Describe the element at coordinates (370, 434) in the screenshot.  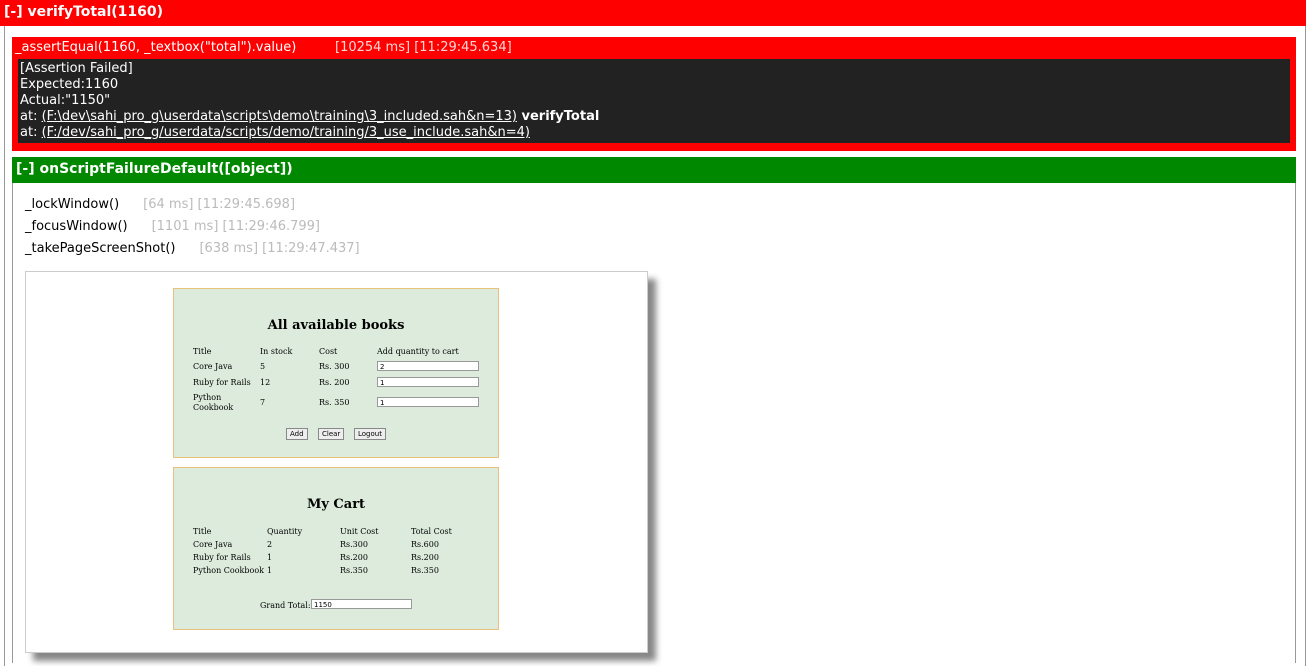
I see `logout-button: Logout` at that location.